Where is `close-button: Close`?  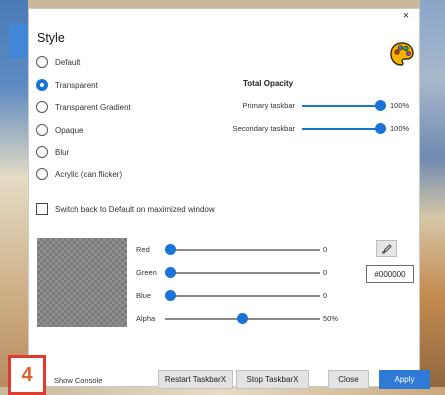 close-button: Close is located at coordinates (348, 379).